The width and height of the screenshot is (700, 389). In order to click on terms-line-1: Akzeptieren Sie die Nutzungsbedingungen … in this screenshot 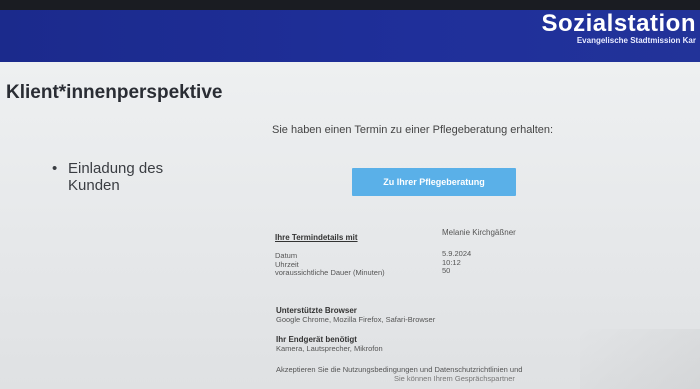, I will do `click(399, 369)`.